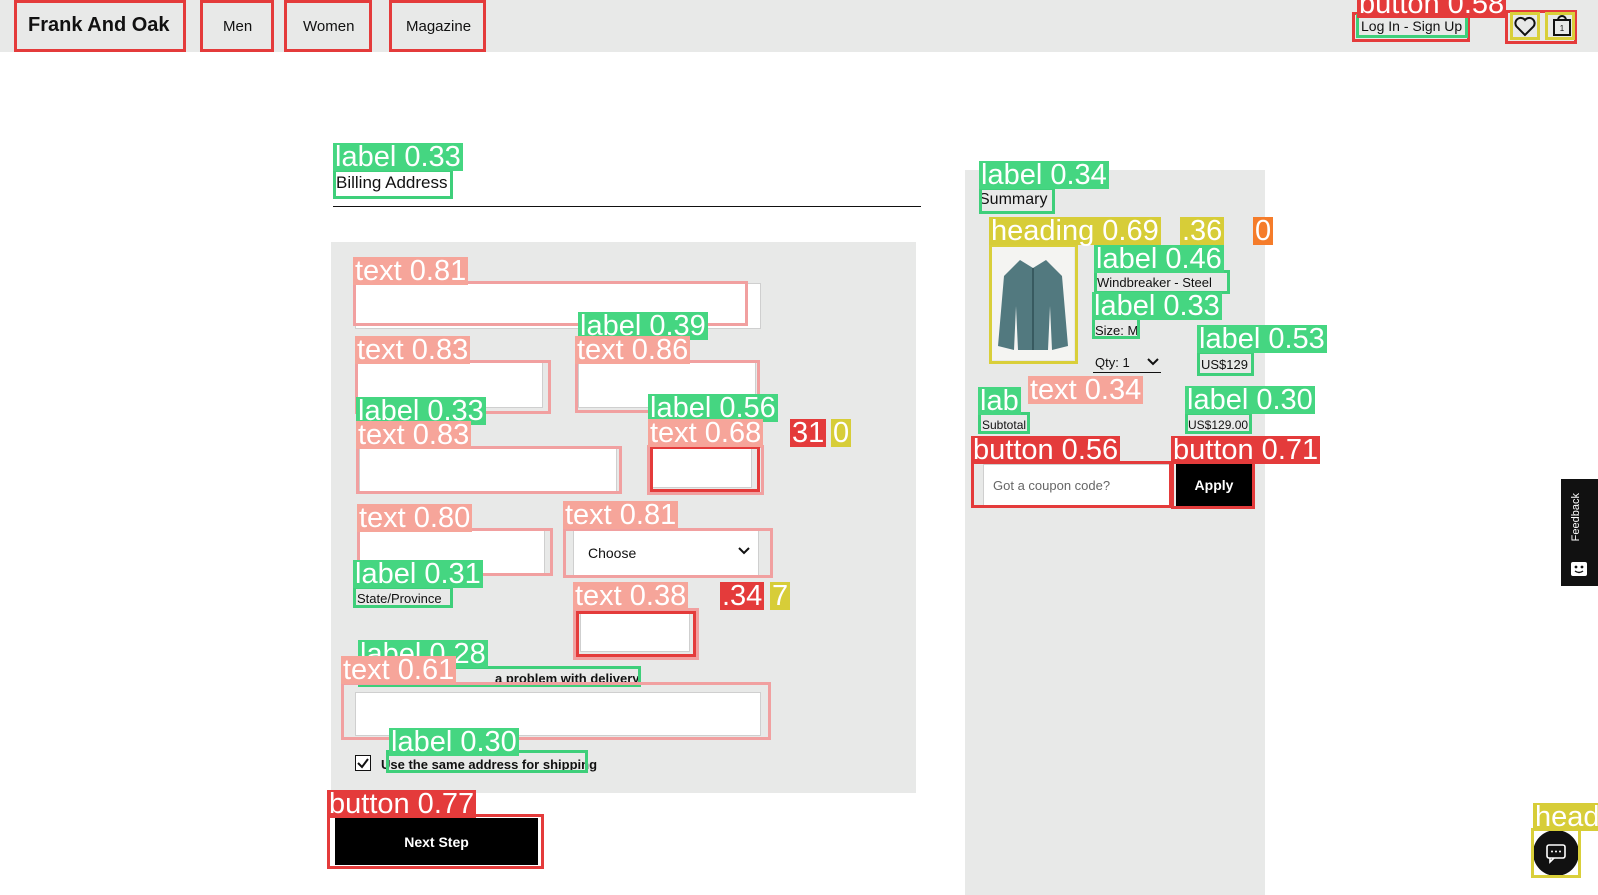 This screenshot has height=895, width=1598. I want to click on overlay-tag-phone: text 0.61, so click(399, 670).